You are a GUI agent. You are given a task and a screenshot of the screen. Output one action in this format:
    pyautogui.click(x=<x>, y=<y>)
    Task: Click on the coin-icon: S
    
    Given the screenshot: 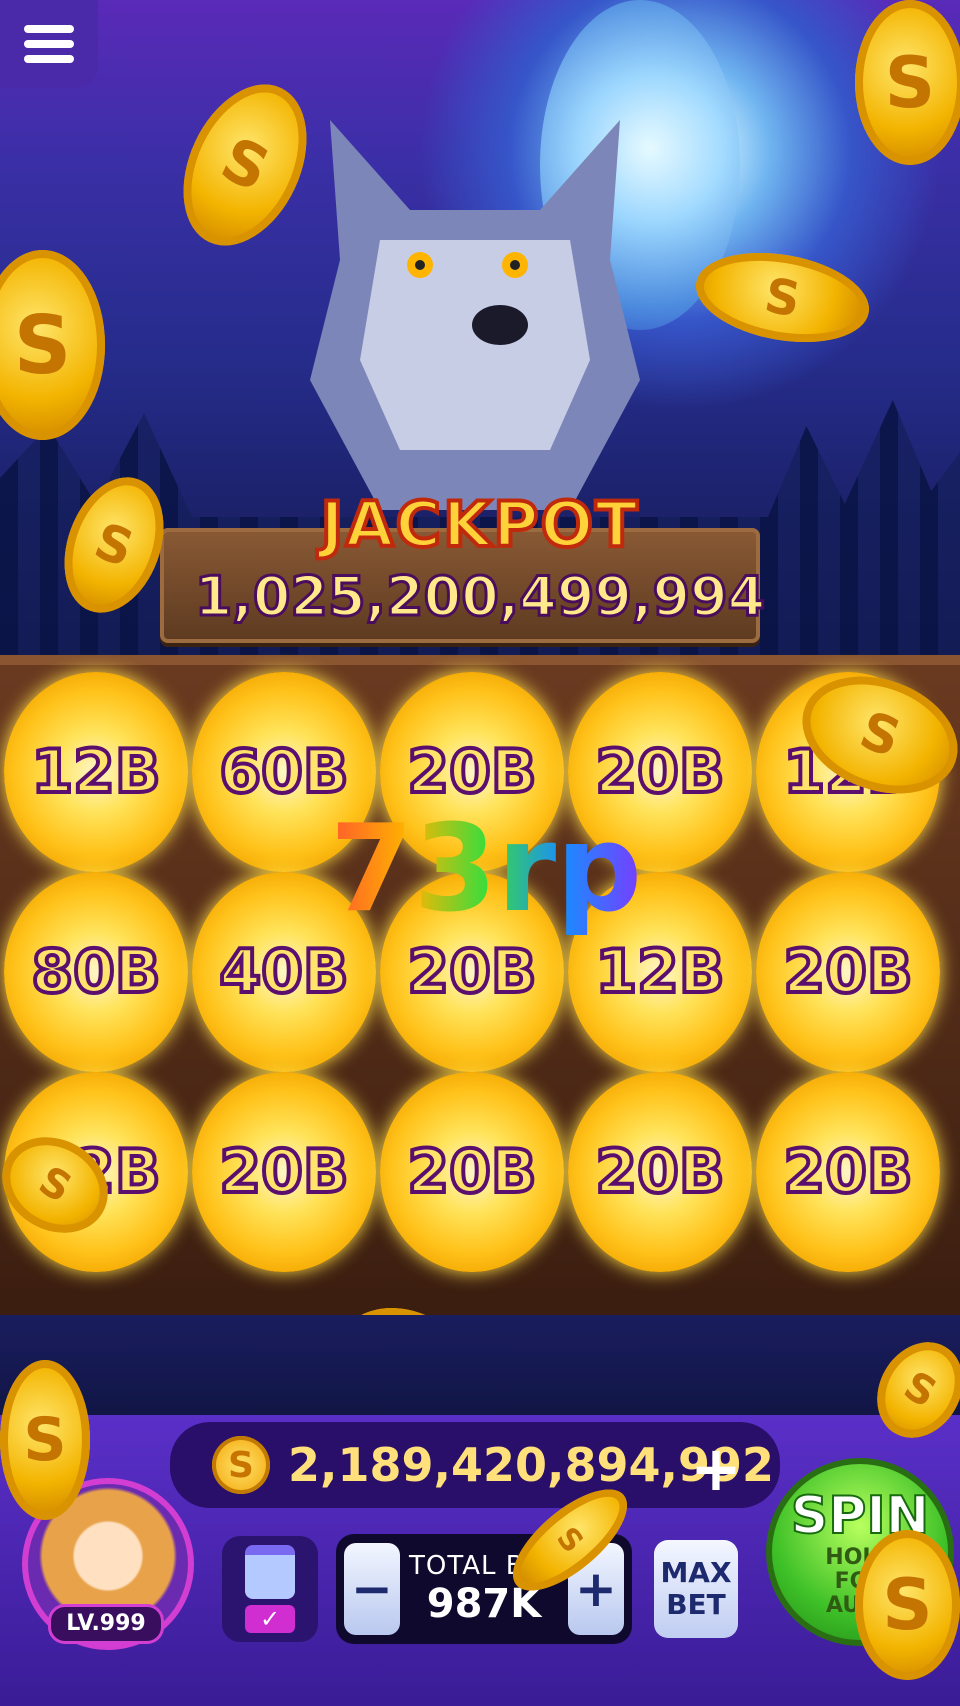 What is the action you would take?
    pyautogui.click(x=241, y=1465)
    